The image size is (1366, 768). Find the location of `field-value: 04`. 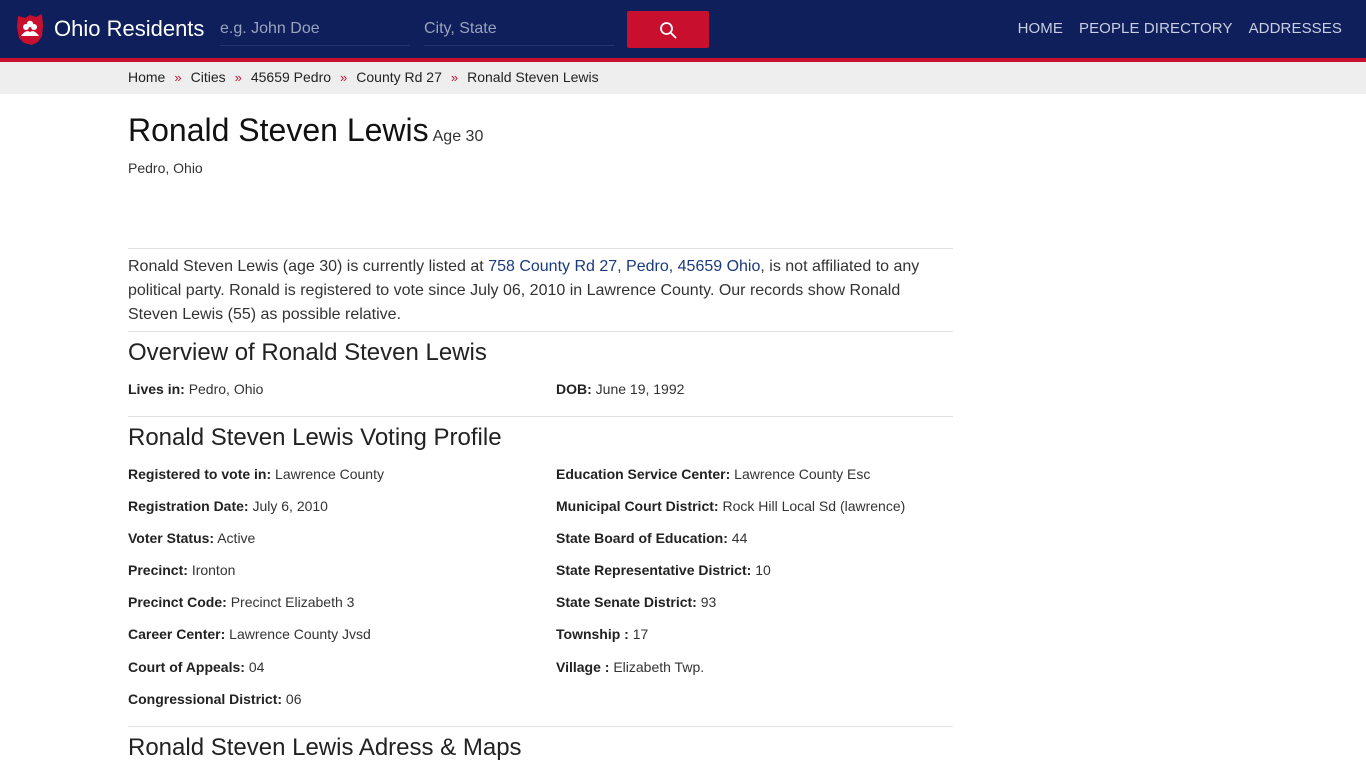

field-value: 04 is located at coordinates (256, 667).